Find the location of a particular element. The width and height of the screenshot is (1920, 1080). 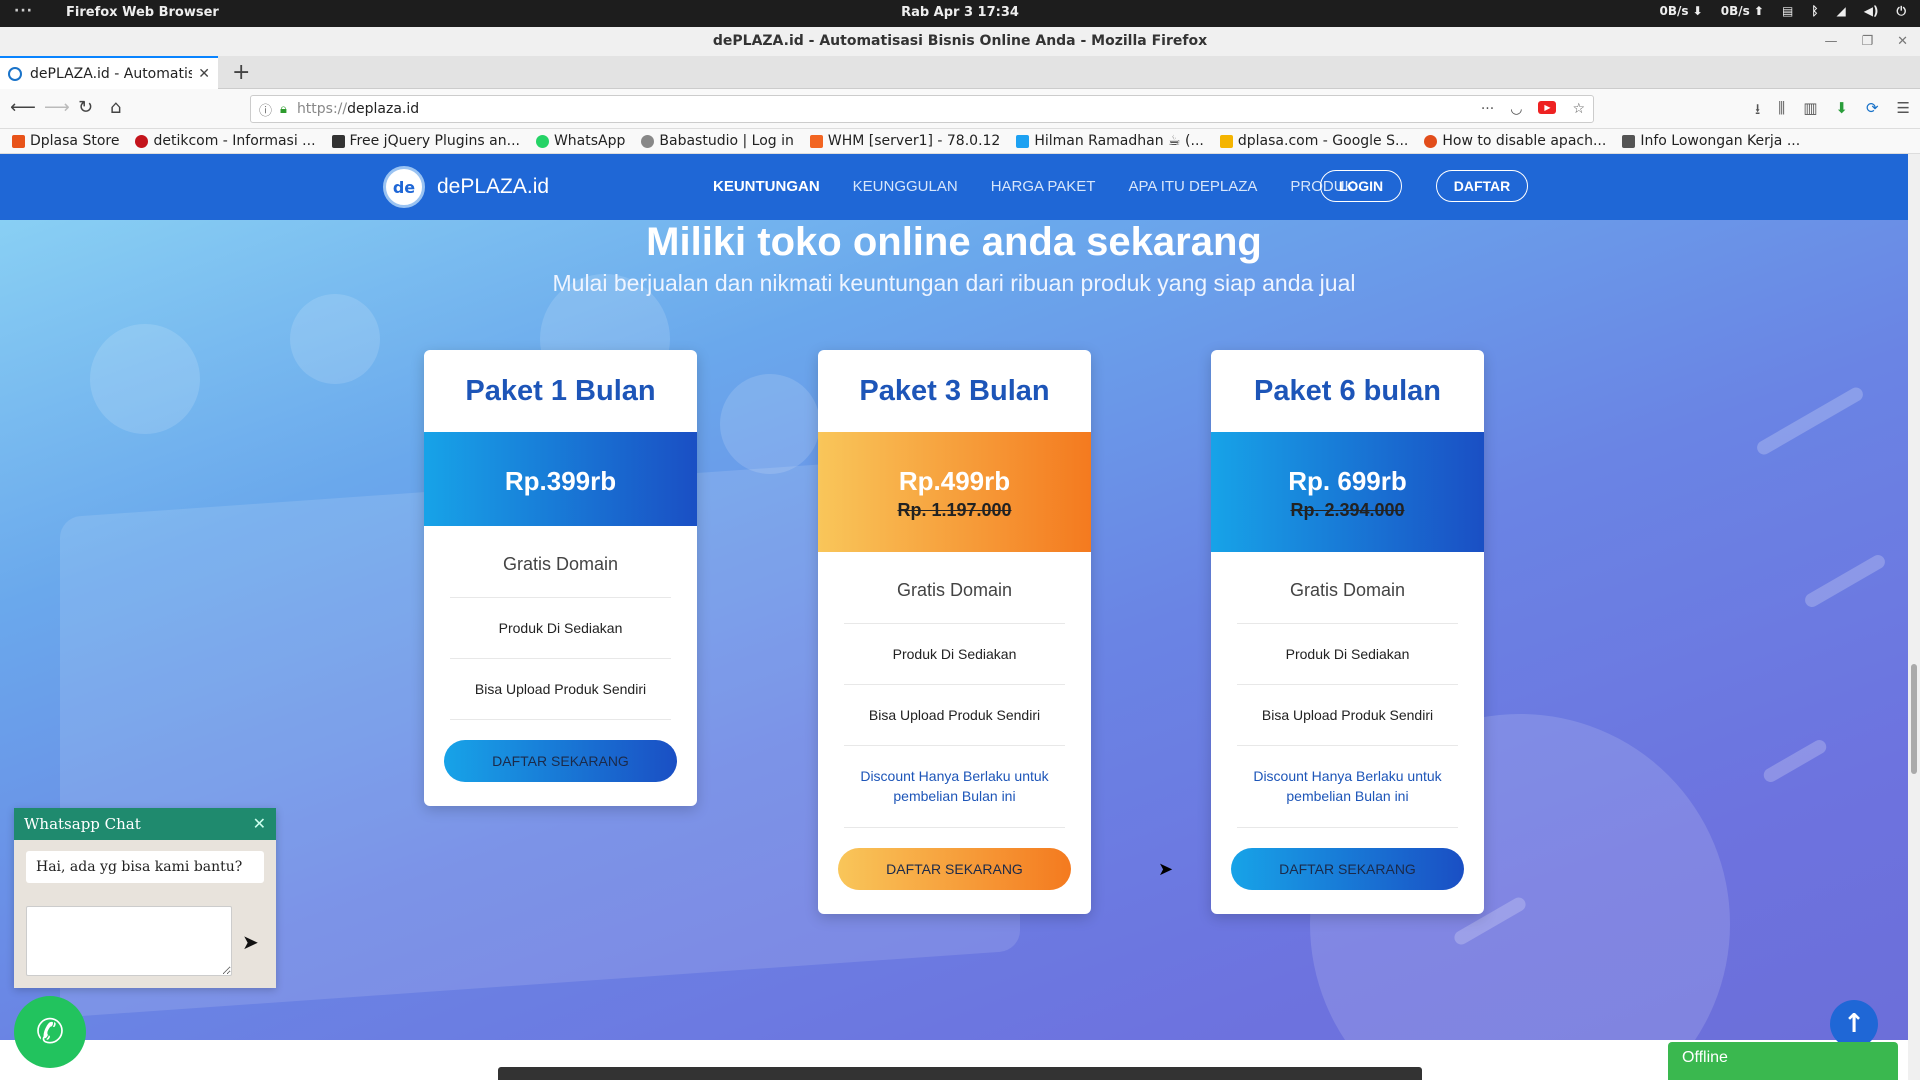

site-brand: dePLAZA.id is located at coordinates (493, 186).